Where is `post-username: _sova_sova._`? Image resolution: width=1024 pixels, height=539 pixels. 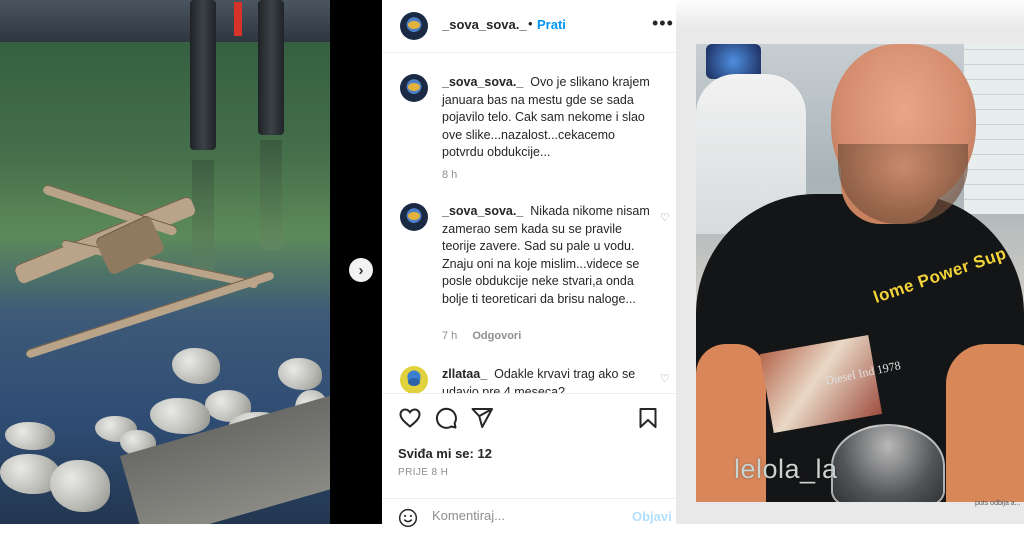
post-username: _sova_sova._ is located at coordinates (484, 24).